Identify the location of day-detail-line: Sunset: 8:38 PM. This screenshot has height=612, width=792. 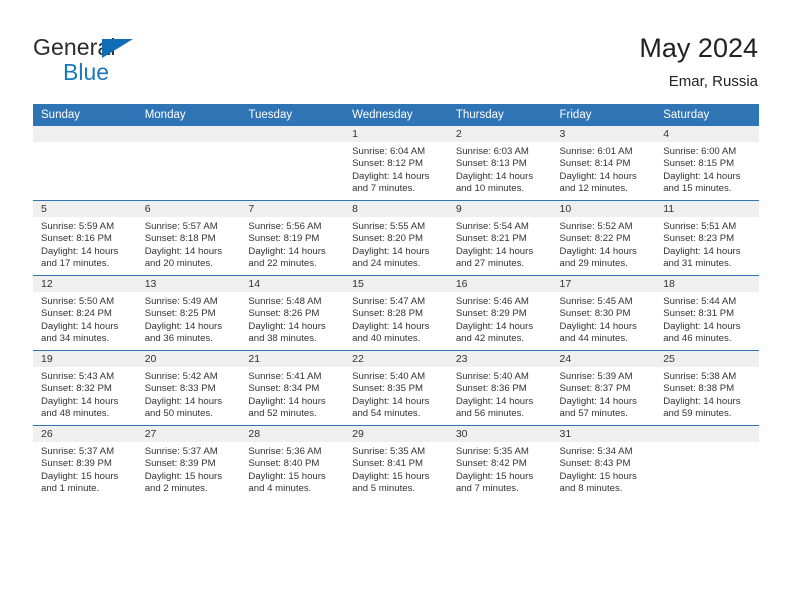
(699, 389).